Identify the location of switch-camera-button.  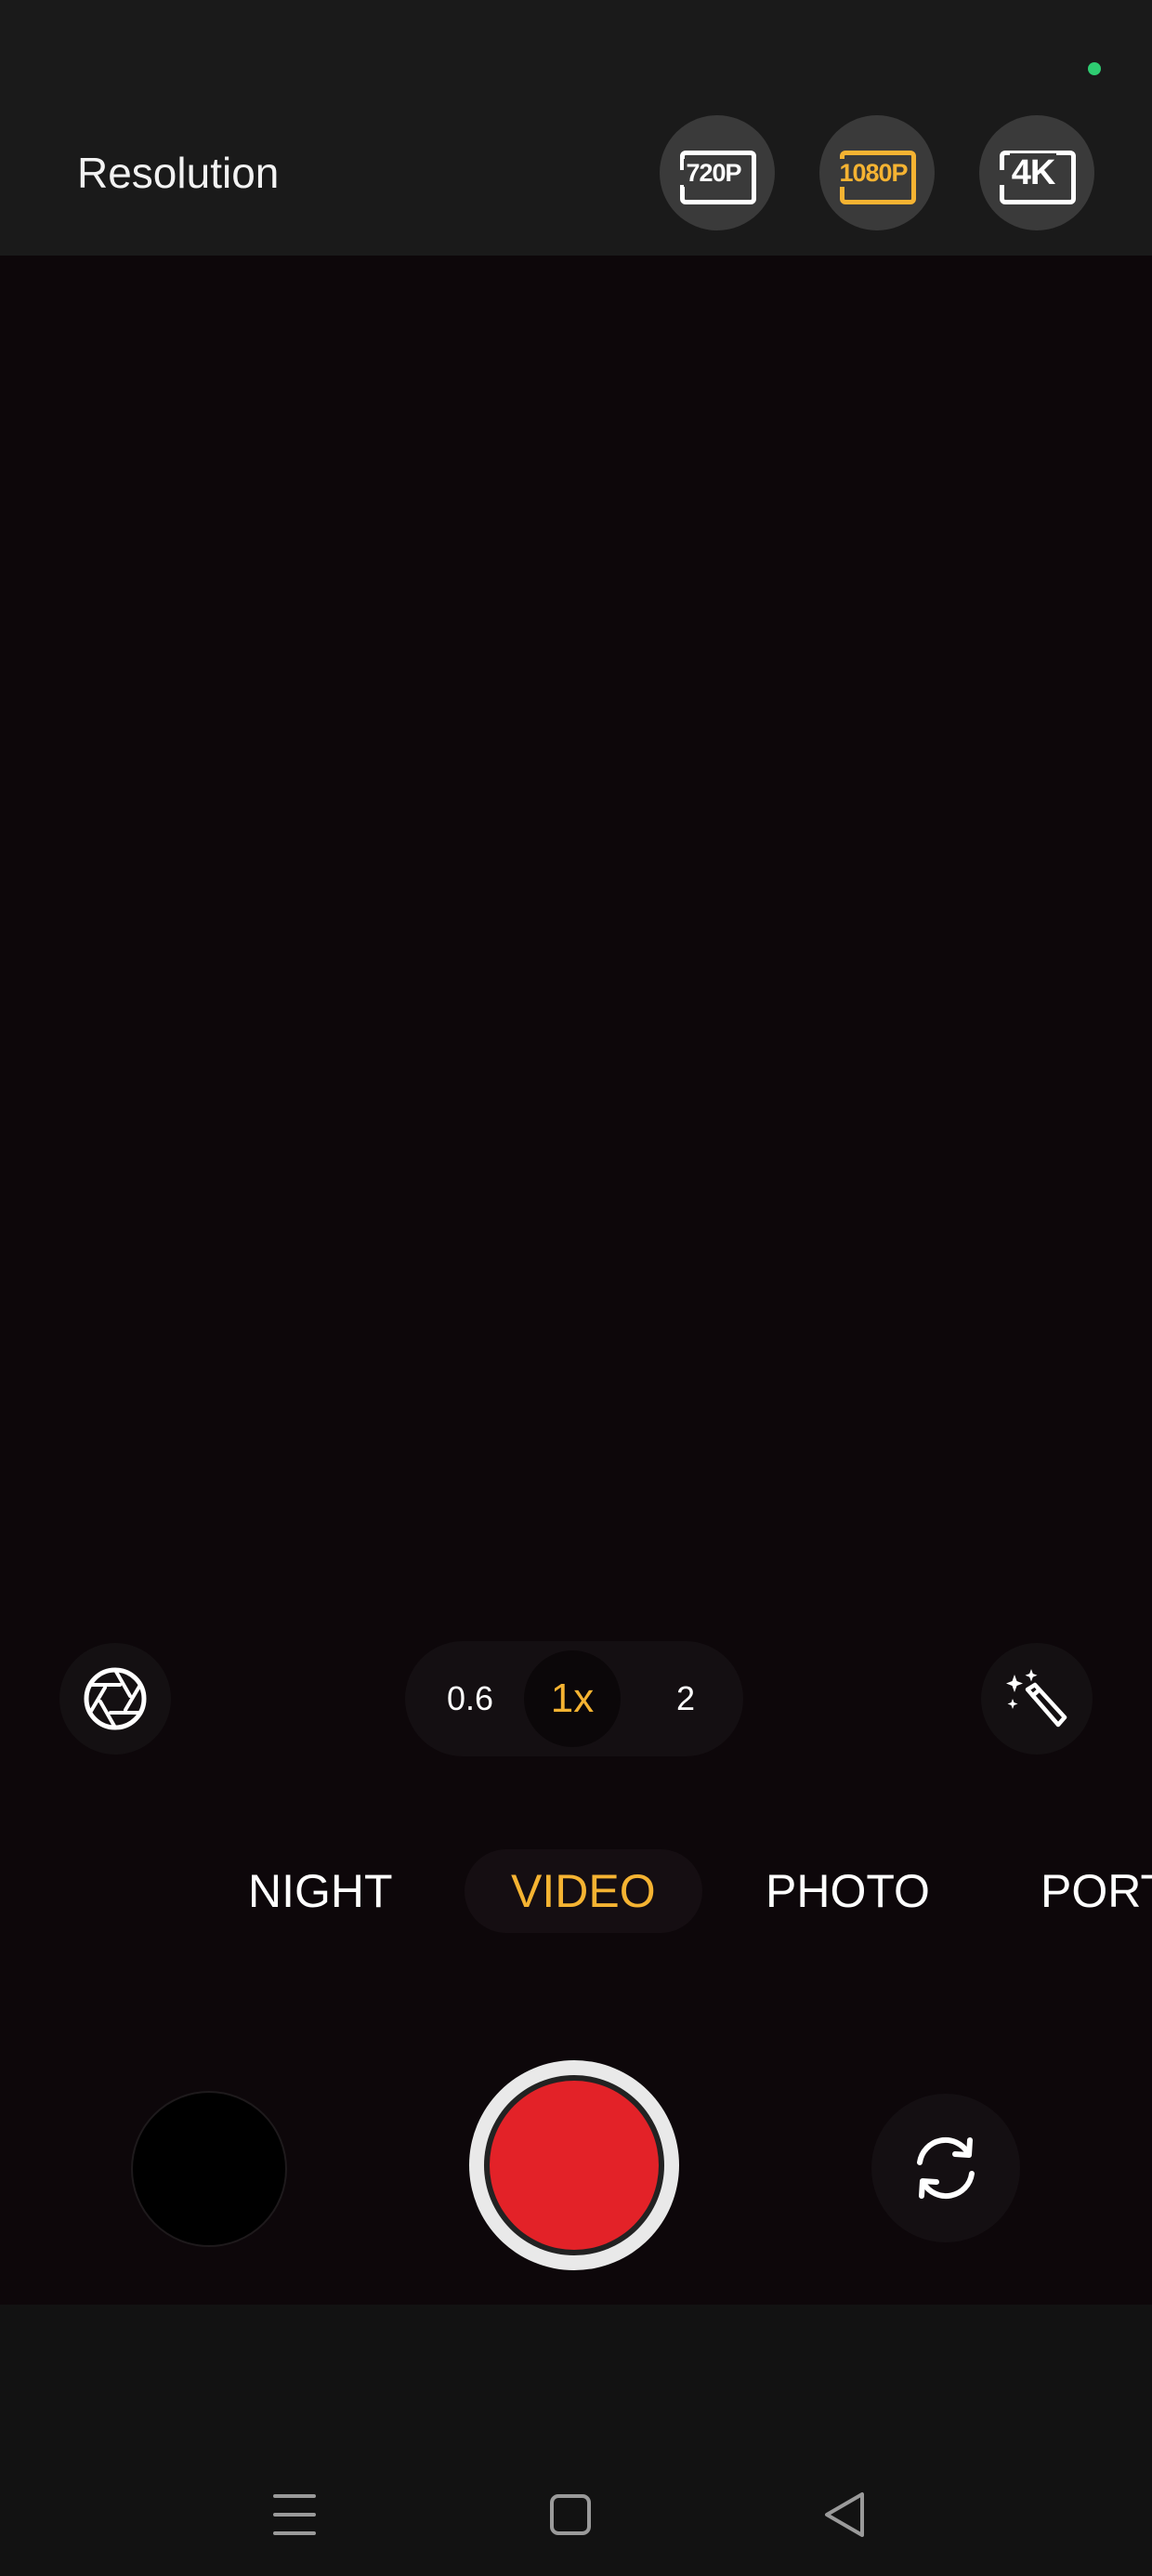
(945, 2168).